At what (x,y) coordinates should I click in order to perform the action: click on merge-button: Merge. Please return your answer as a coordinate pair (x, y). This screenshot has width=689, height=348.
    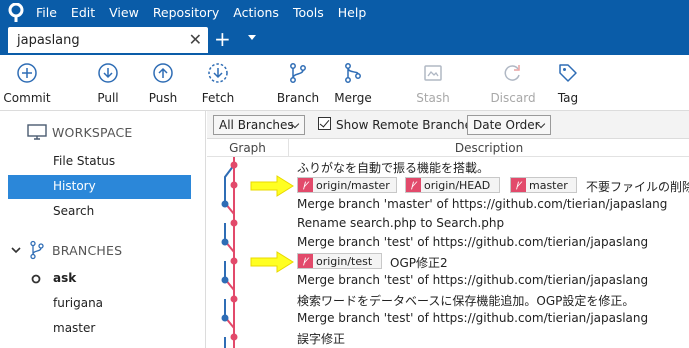
    Looking at the image, I should click on (353, 83).